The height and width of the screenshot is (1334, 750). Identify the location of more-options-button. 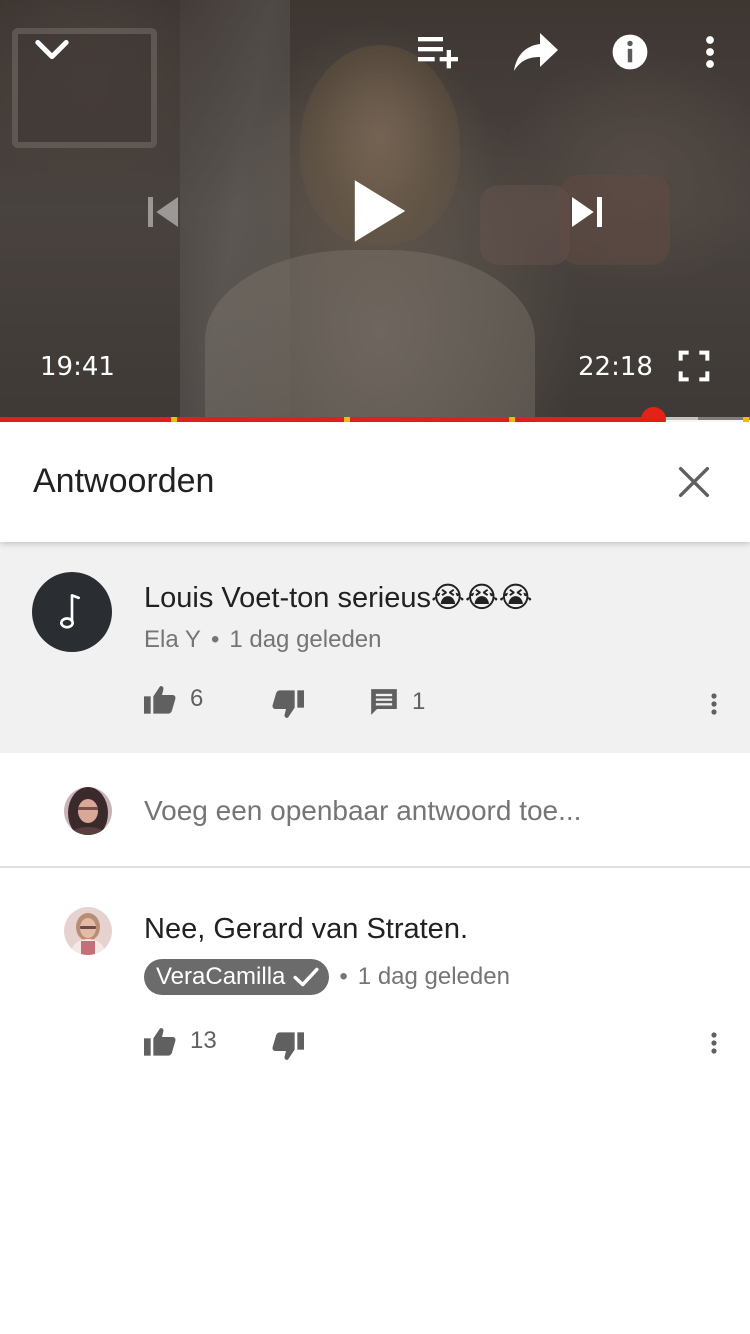
(710, 52).